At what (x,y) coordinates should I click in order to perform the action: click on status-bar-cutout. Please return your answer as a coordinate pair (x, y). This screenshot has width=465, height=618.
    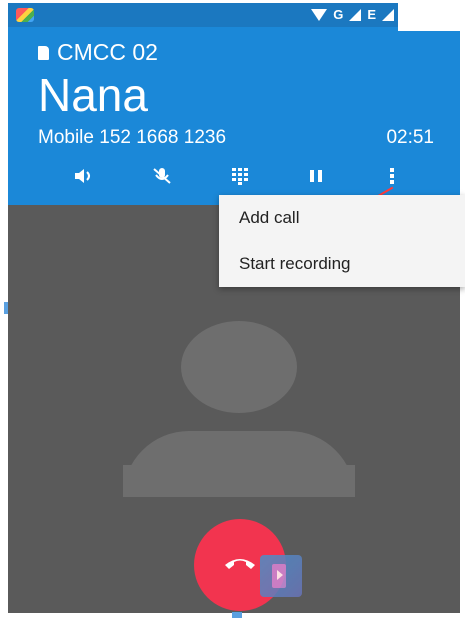
    Looking at the image, I should click on (429, 17).